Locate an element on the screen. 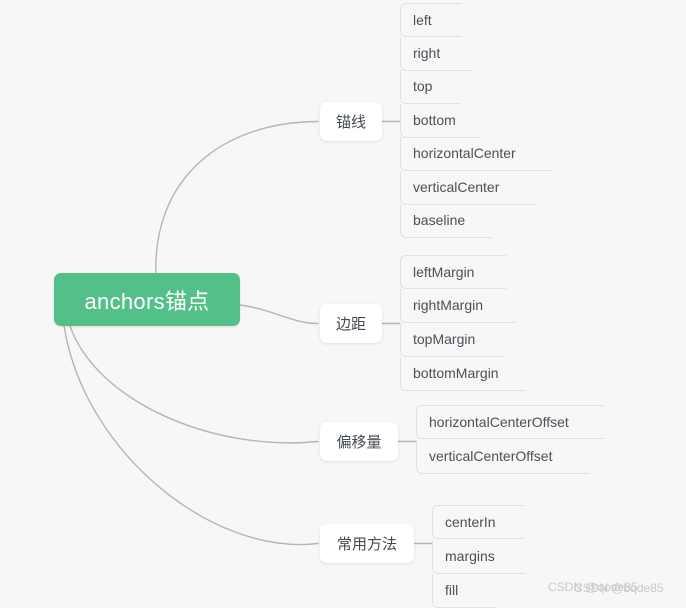 The image size is (686, 608). leaf-node: left is located at coordinates (431, 20).